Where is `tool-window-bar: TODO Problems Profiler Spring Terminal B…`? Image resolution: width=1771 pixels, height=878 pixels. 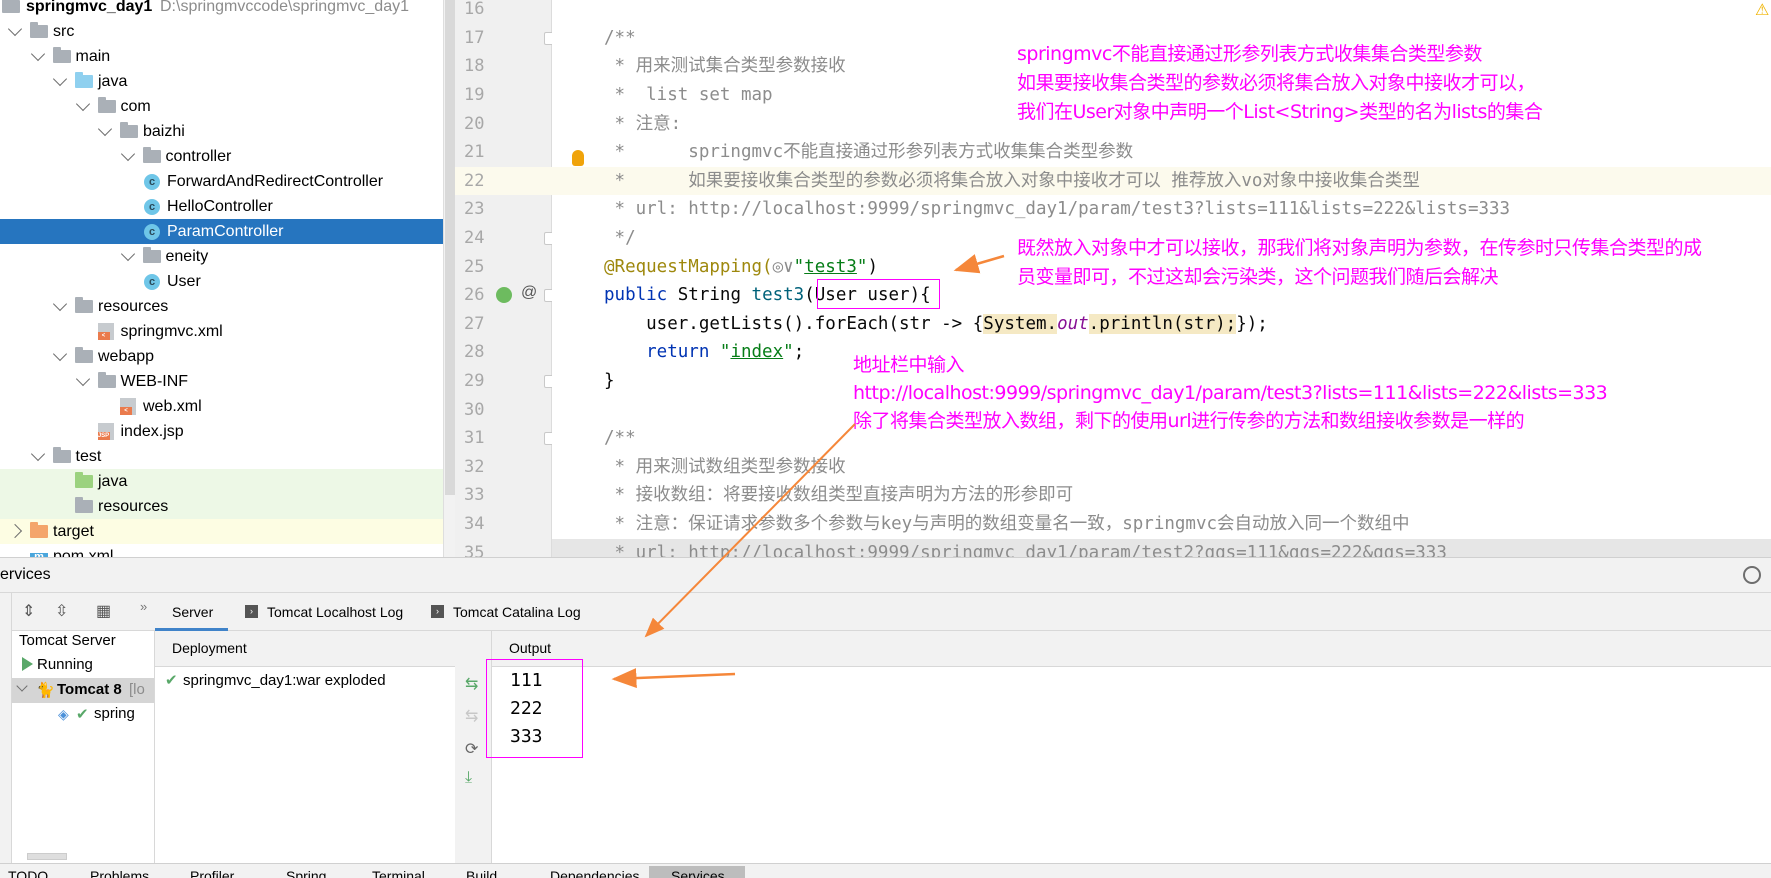
tool-window-bar: TODO Problems Profiler Spring Terminal B… is located at coordinates (885, 870).